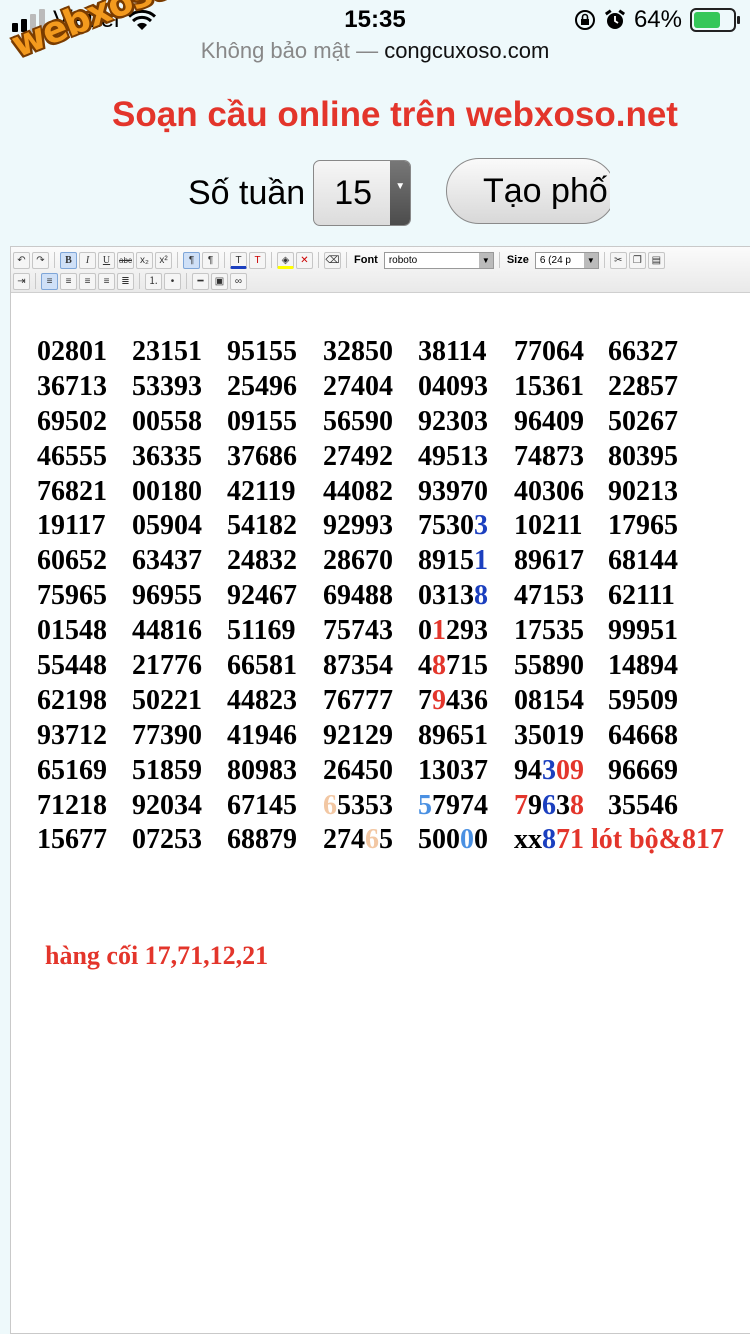  Describe the element at coordinates (262, 770) in the screenshot. I see `cell-segment: 80983` at that location.